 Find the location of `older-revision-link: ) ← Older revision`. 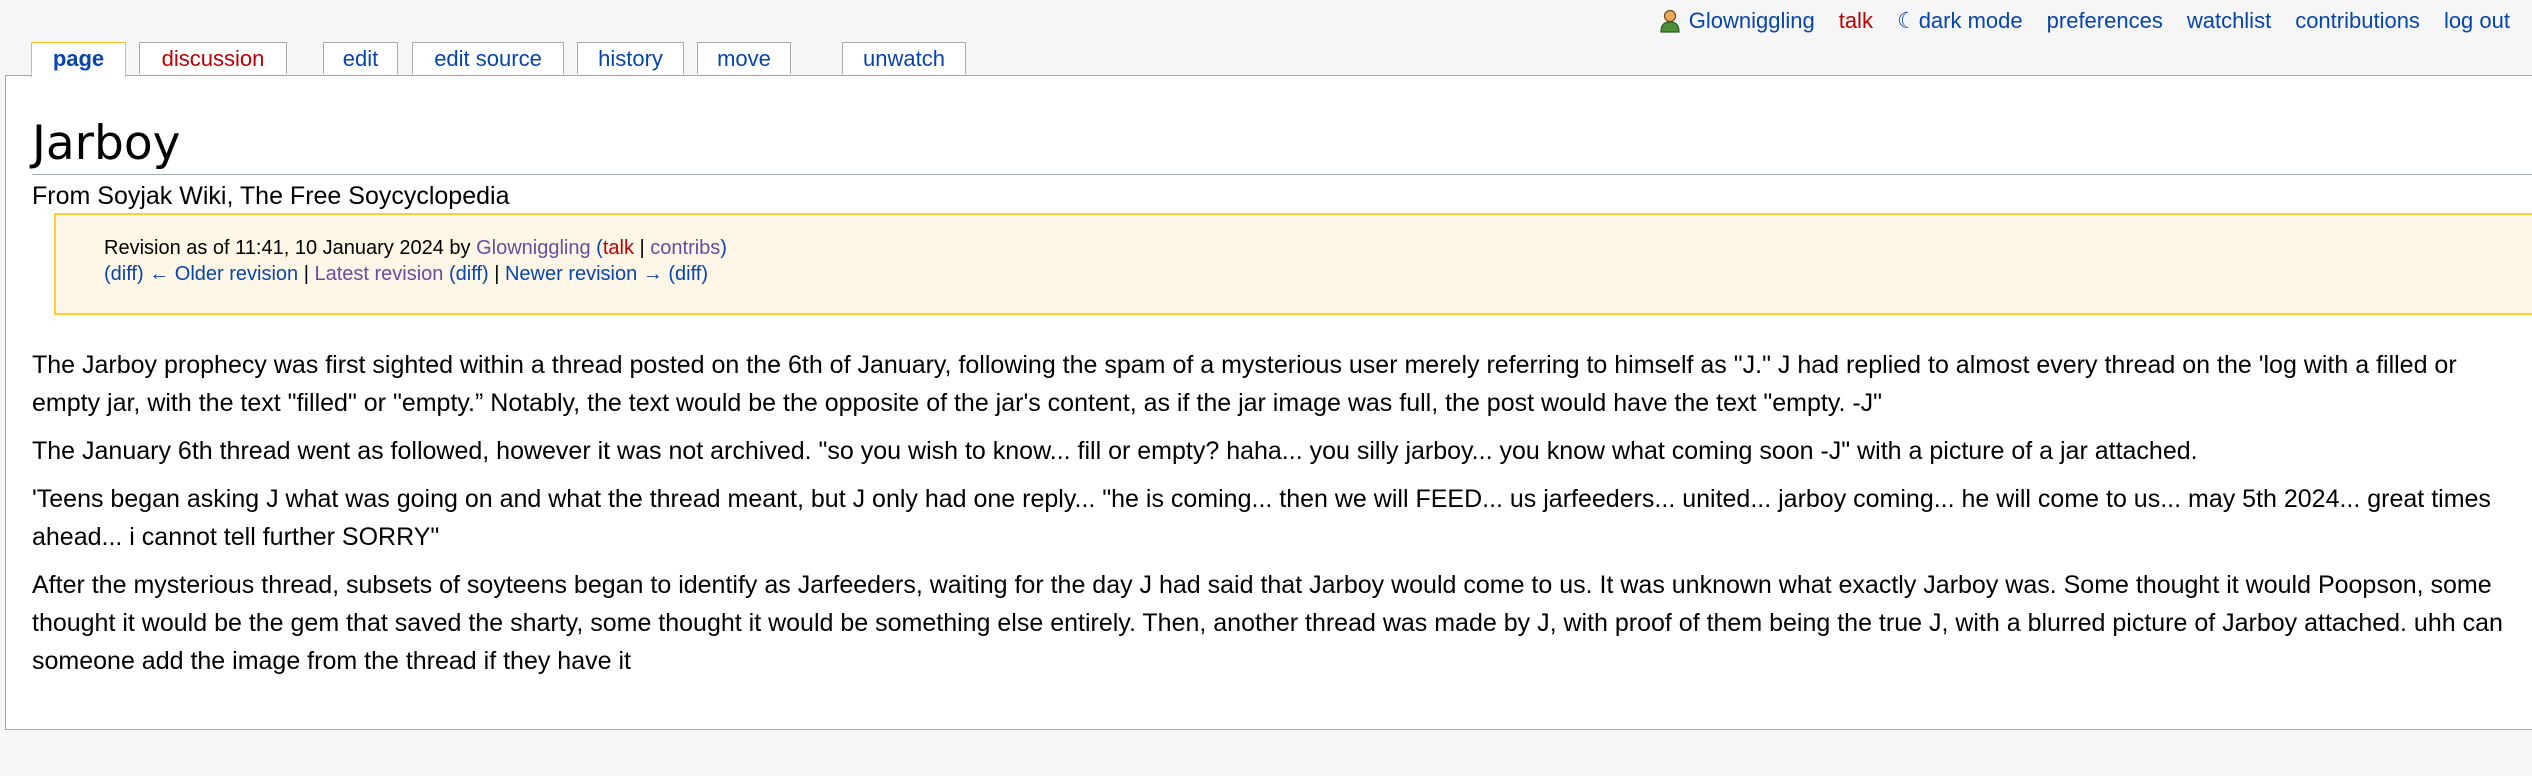

older-revision-link: ) ← Older revision is located at coordinates (217, 274).